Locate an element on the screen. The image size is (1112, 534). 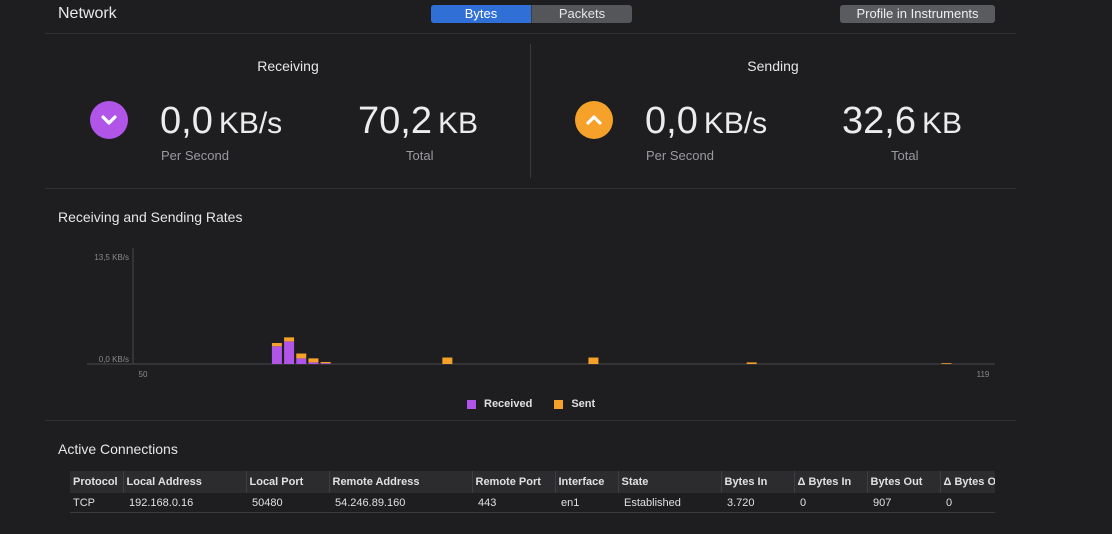
table-cell: 54.246.89.160 is located at coordinates (400, 503).